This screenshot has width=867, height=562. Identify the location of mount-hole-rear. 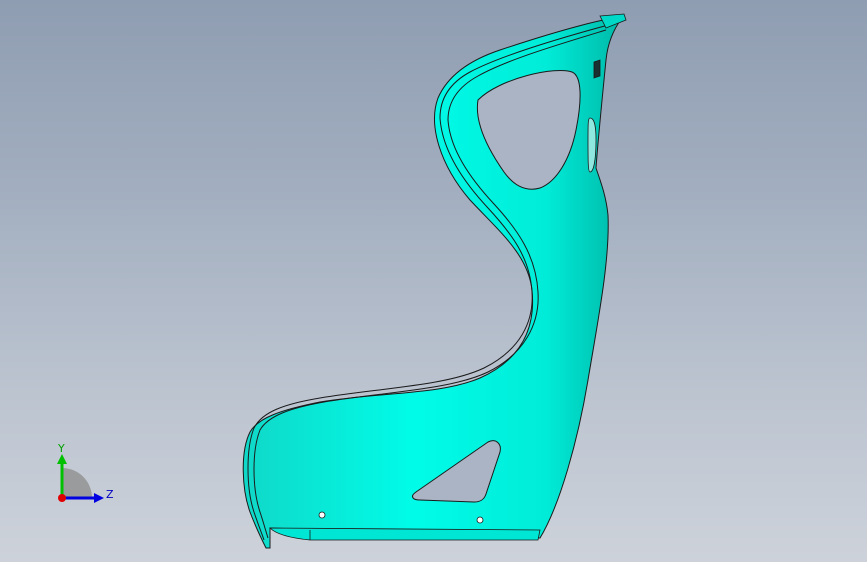
(480, 520).